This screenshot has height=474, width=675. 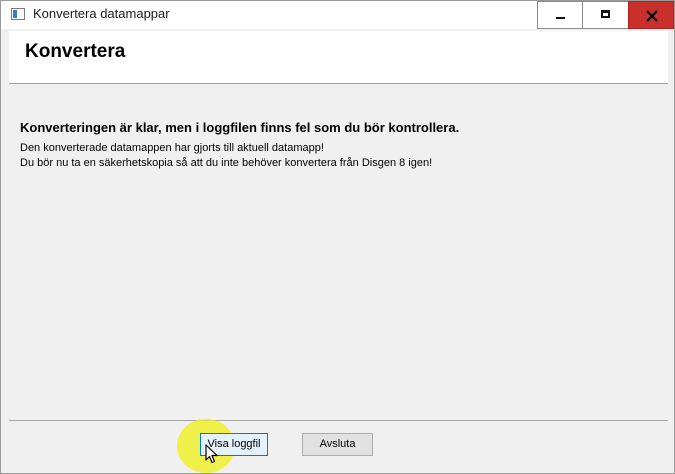 What do you see at coordinates (18, 14) in the screenshot?
I see `app-window-icon` at bounding box center [18, 14].